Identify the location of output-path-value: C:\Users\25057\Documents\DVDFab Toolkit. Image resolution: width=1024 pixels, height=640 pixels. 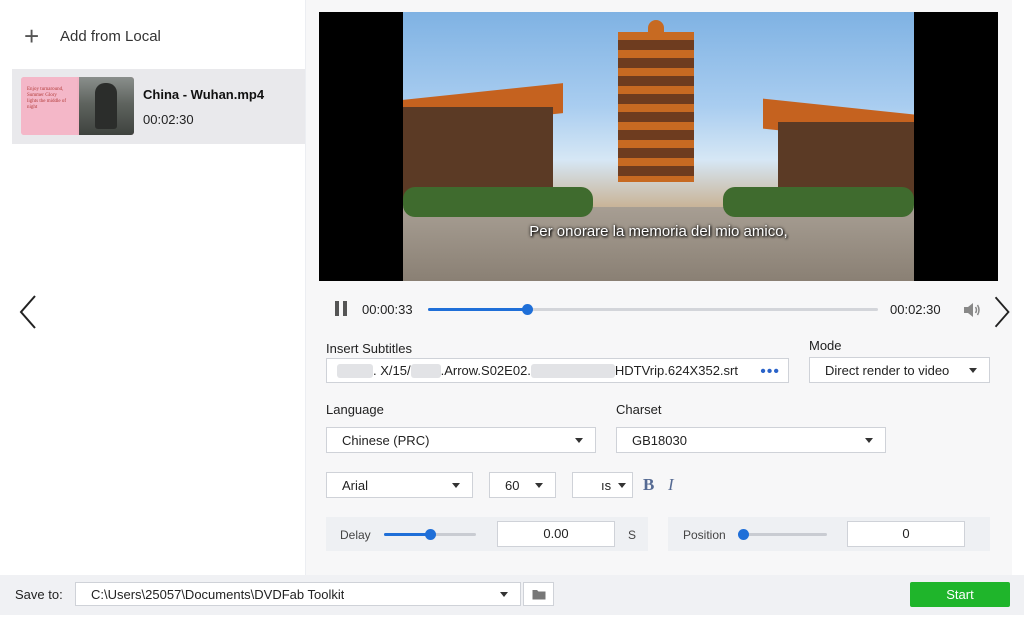
(218, 594).